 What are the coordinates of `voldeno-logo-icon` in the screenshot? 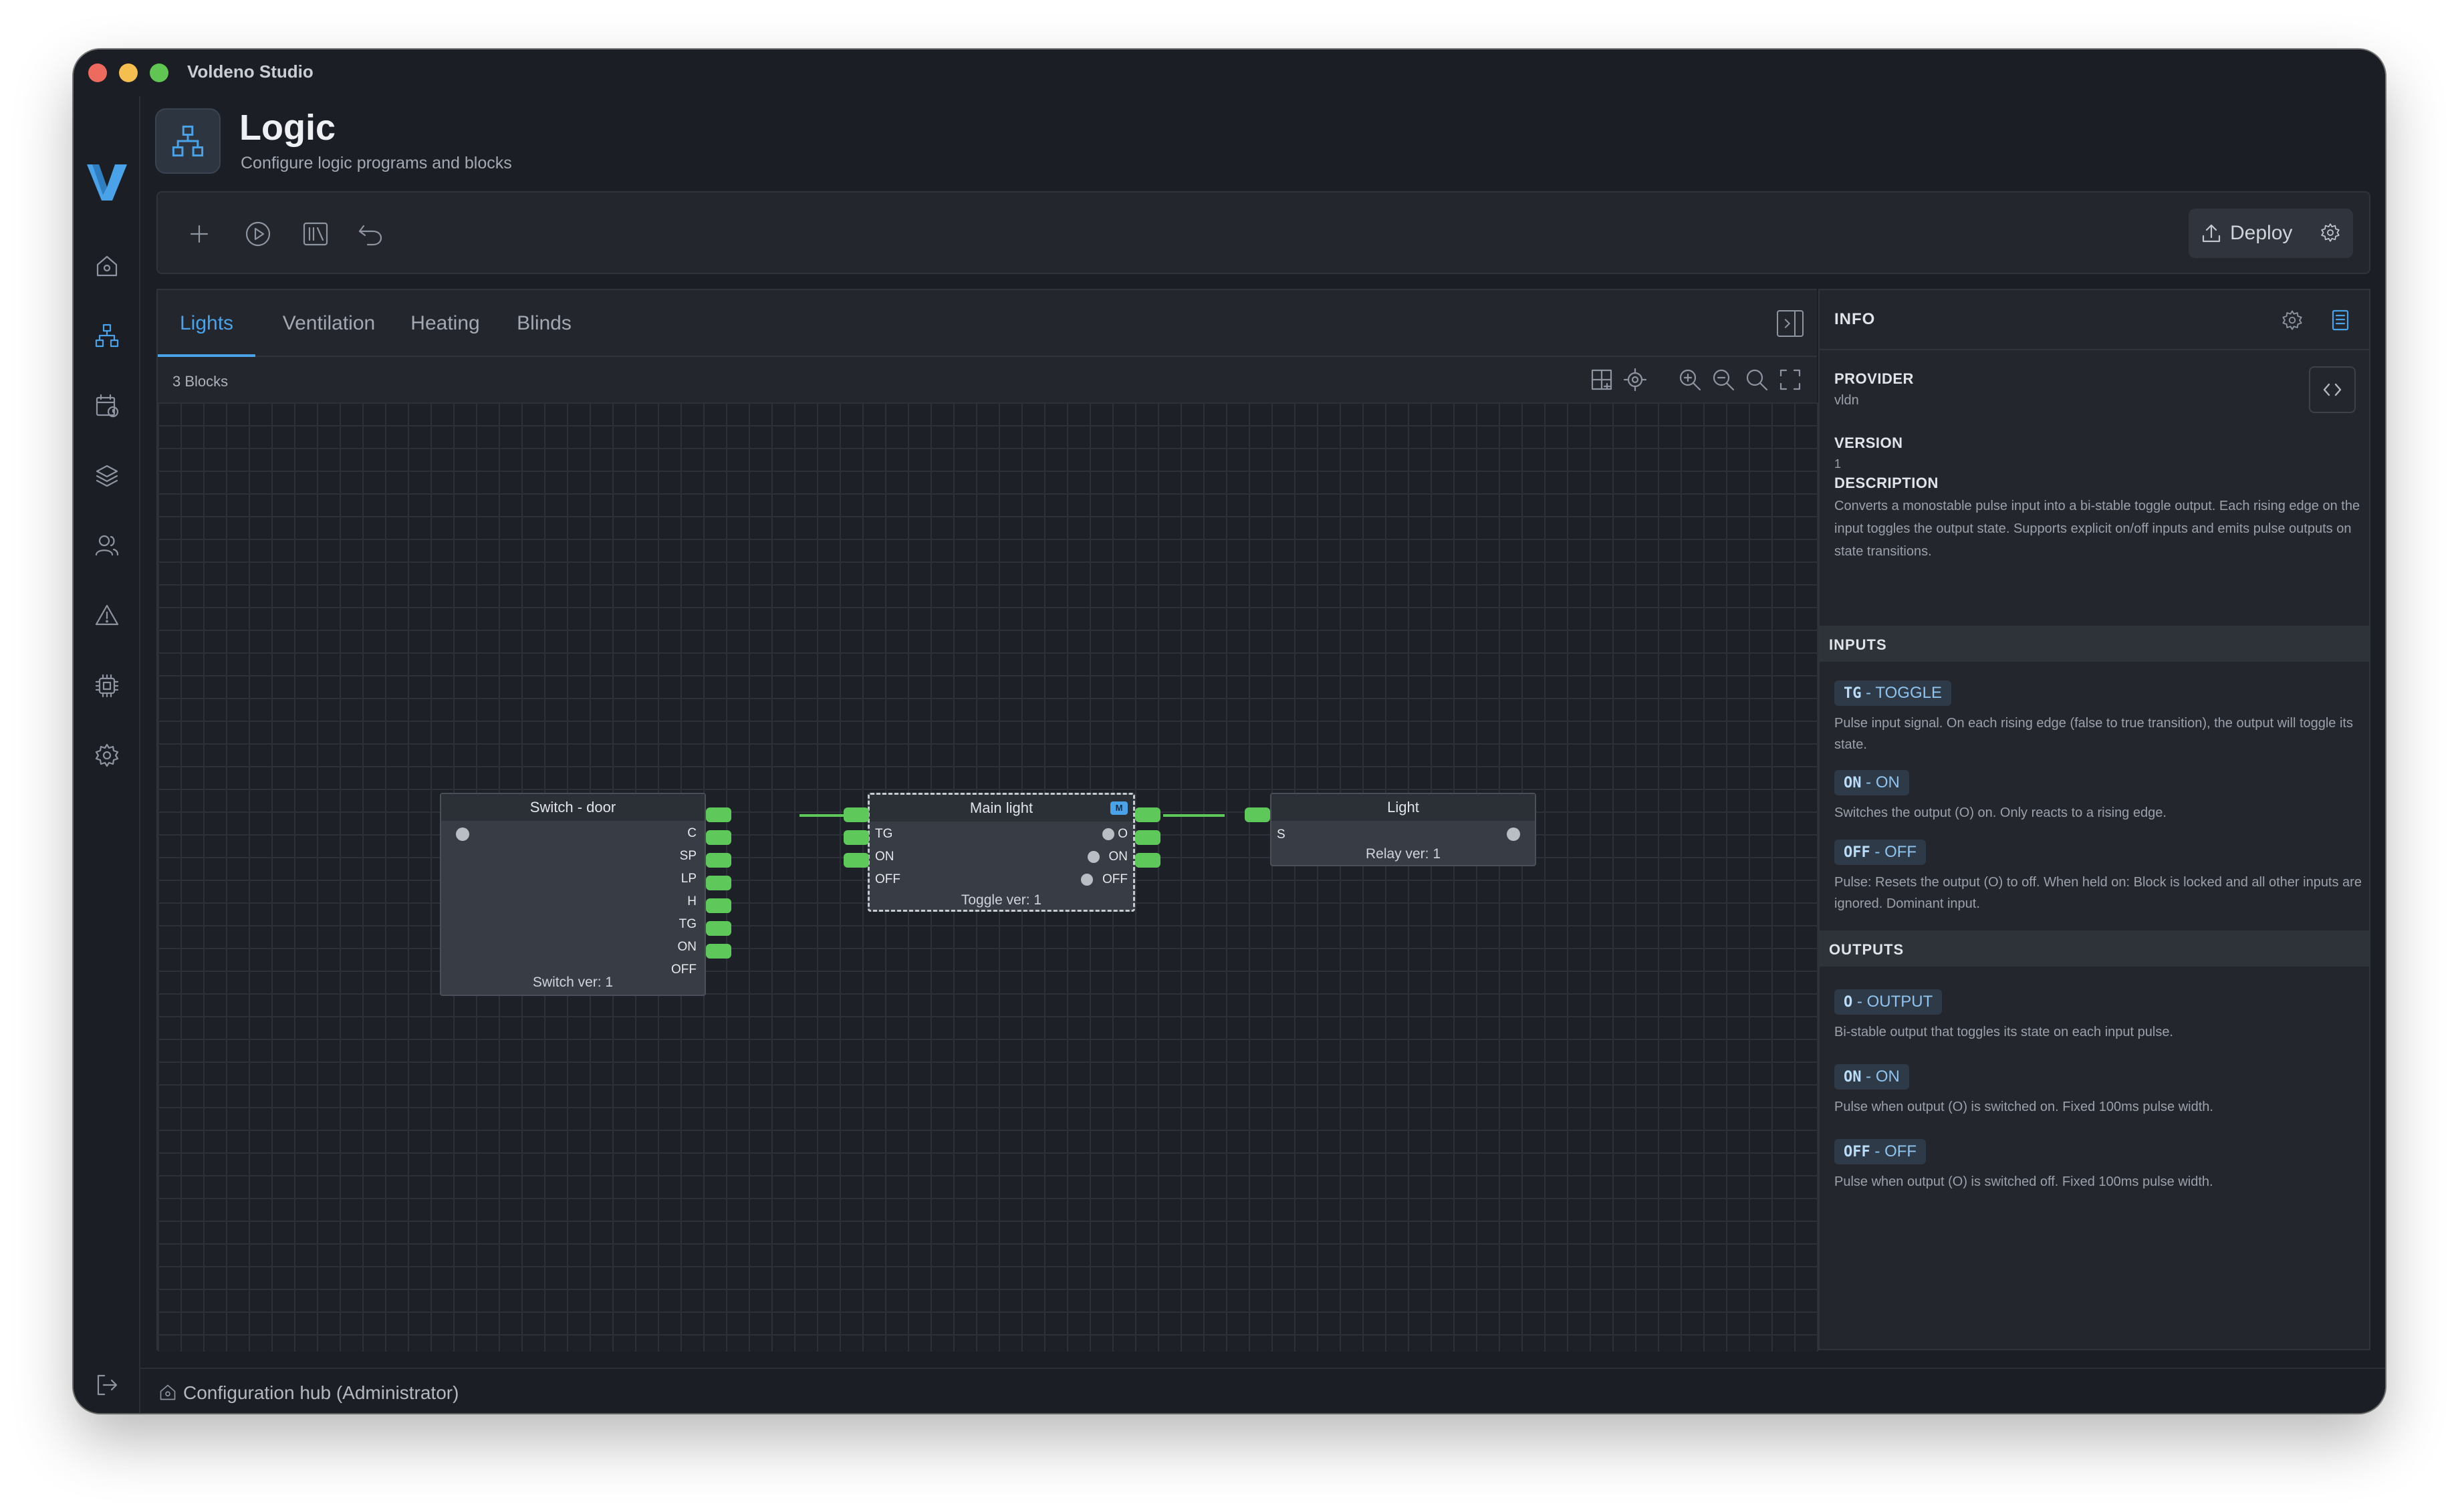 It's located at (107, 182).